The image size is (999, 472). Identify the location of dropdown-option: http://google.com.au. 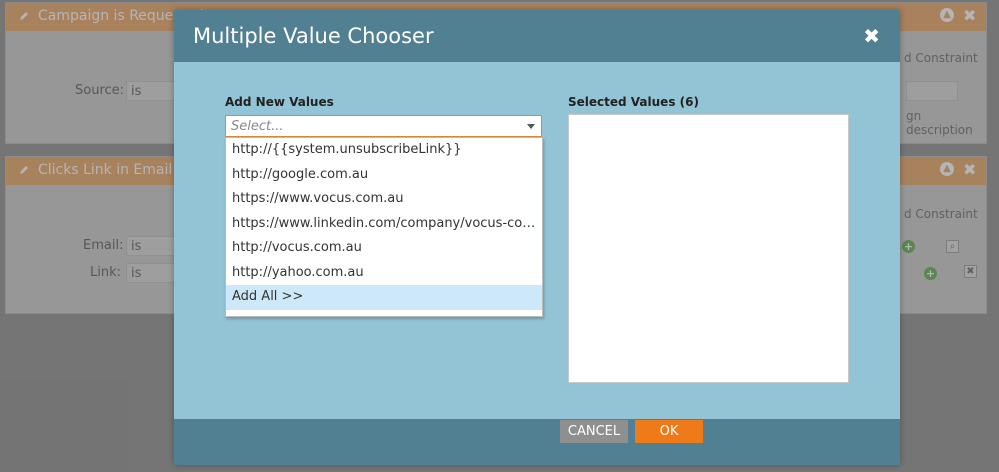
(384, 175).